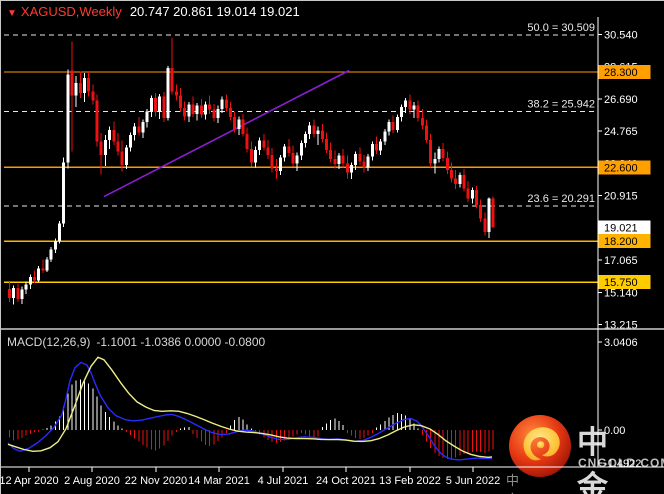  I want to click on time-axis-label: 14 Mar 2021, so click(219, 481).